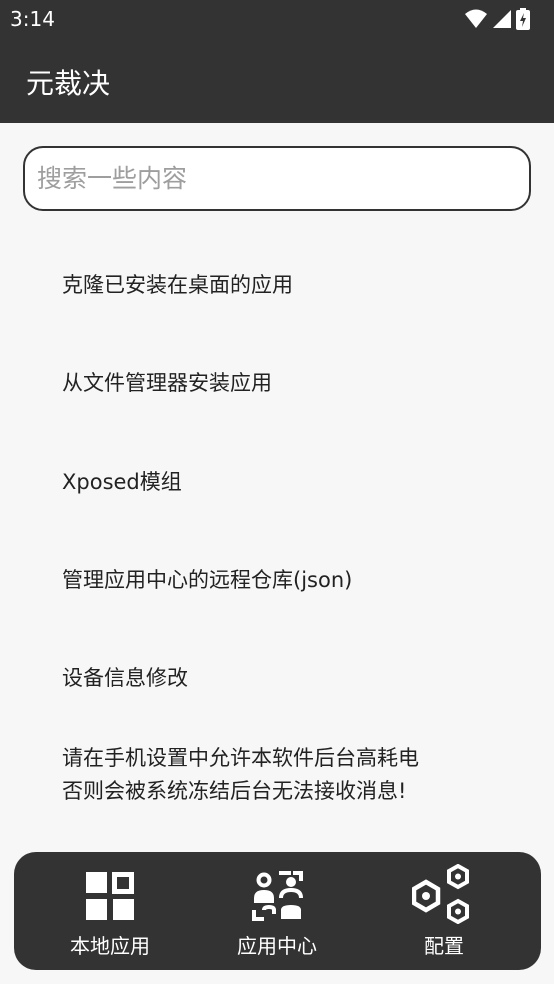 The image size is (554, 984). I want to click on status-icons, so click(504, 19).